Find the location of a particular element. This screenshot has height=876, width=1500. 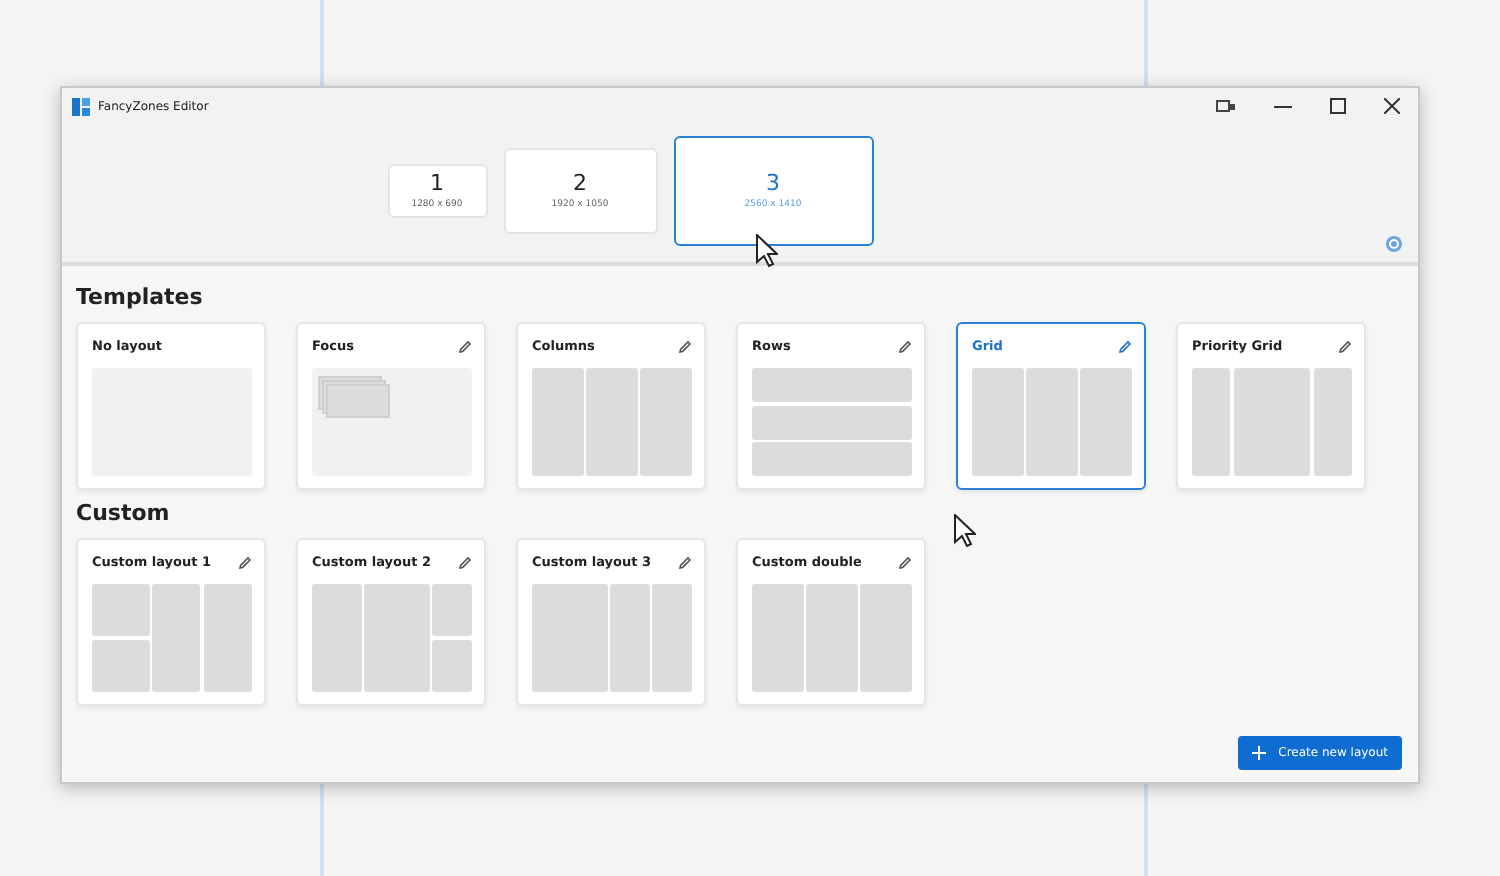

cursor-icon is located at coordinates (965, 531).